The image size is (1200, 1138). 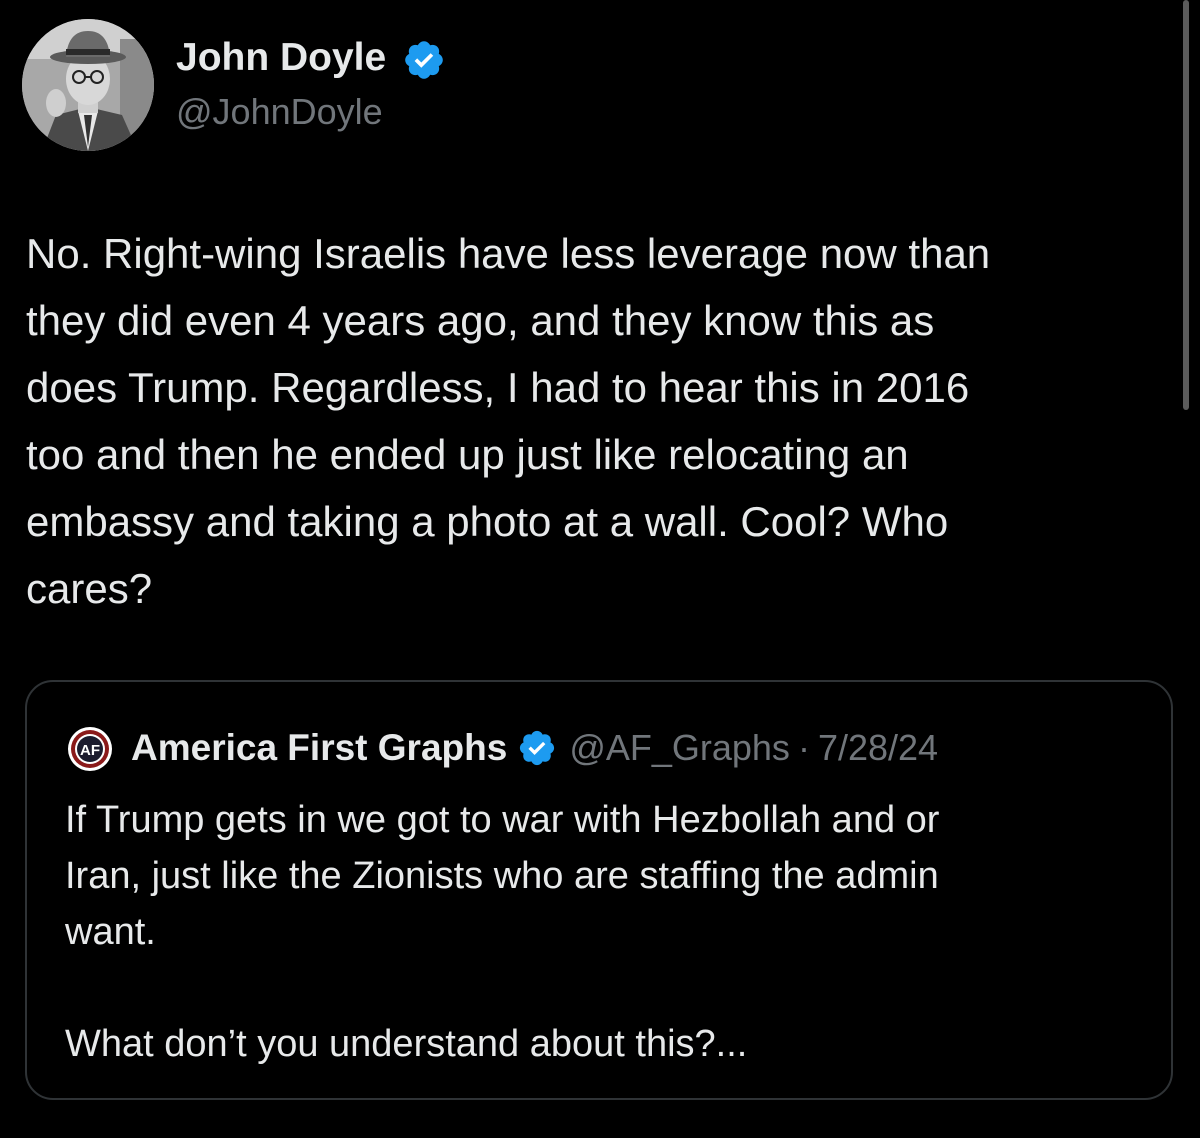 What do you see at coordinates (679, 748) in the screenshot?
I see `quoted-author-handle: @AF_Graphs` at bounding box center [679, 748].